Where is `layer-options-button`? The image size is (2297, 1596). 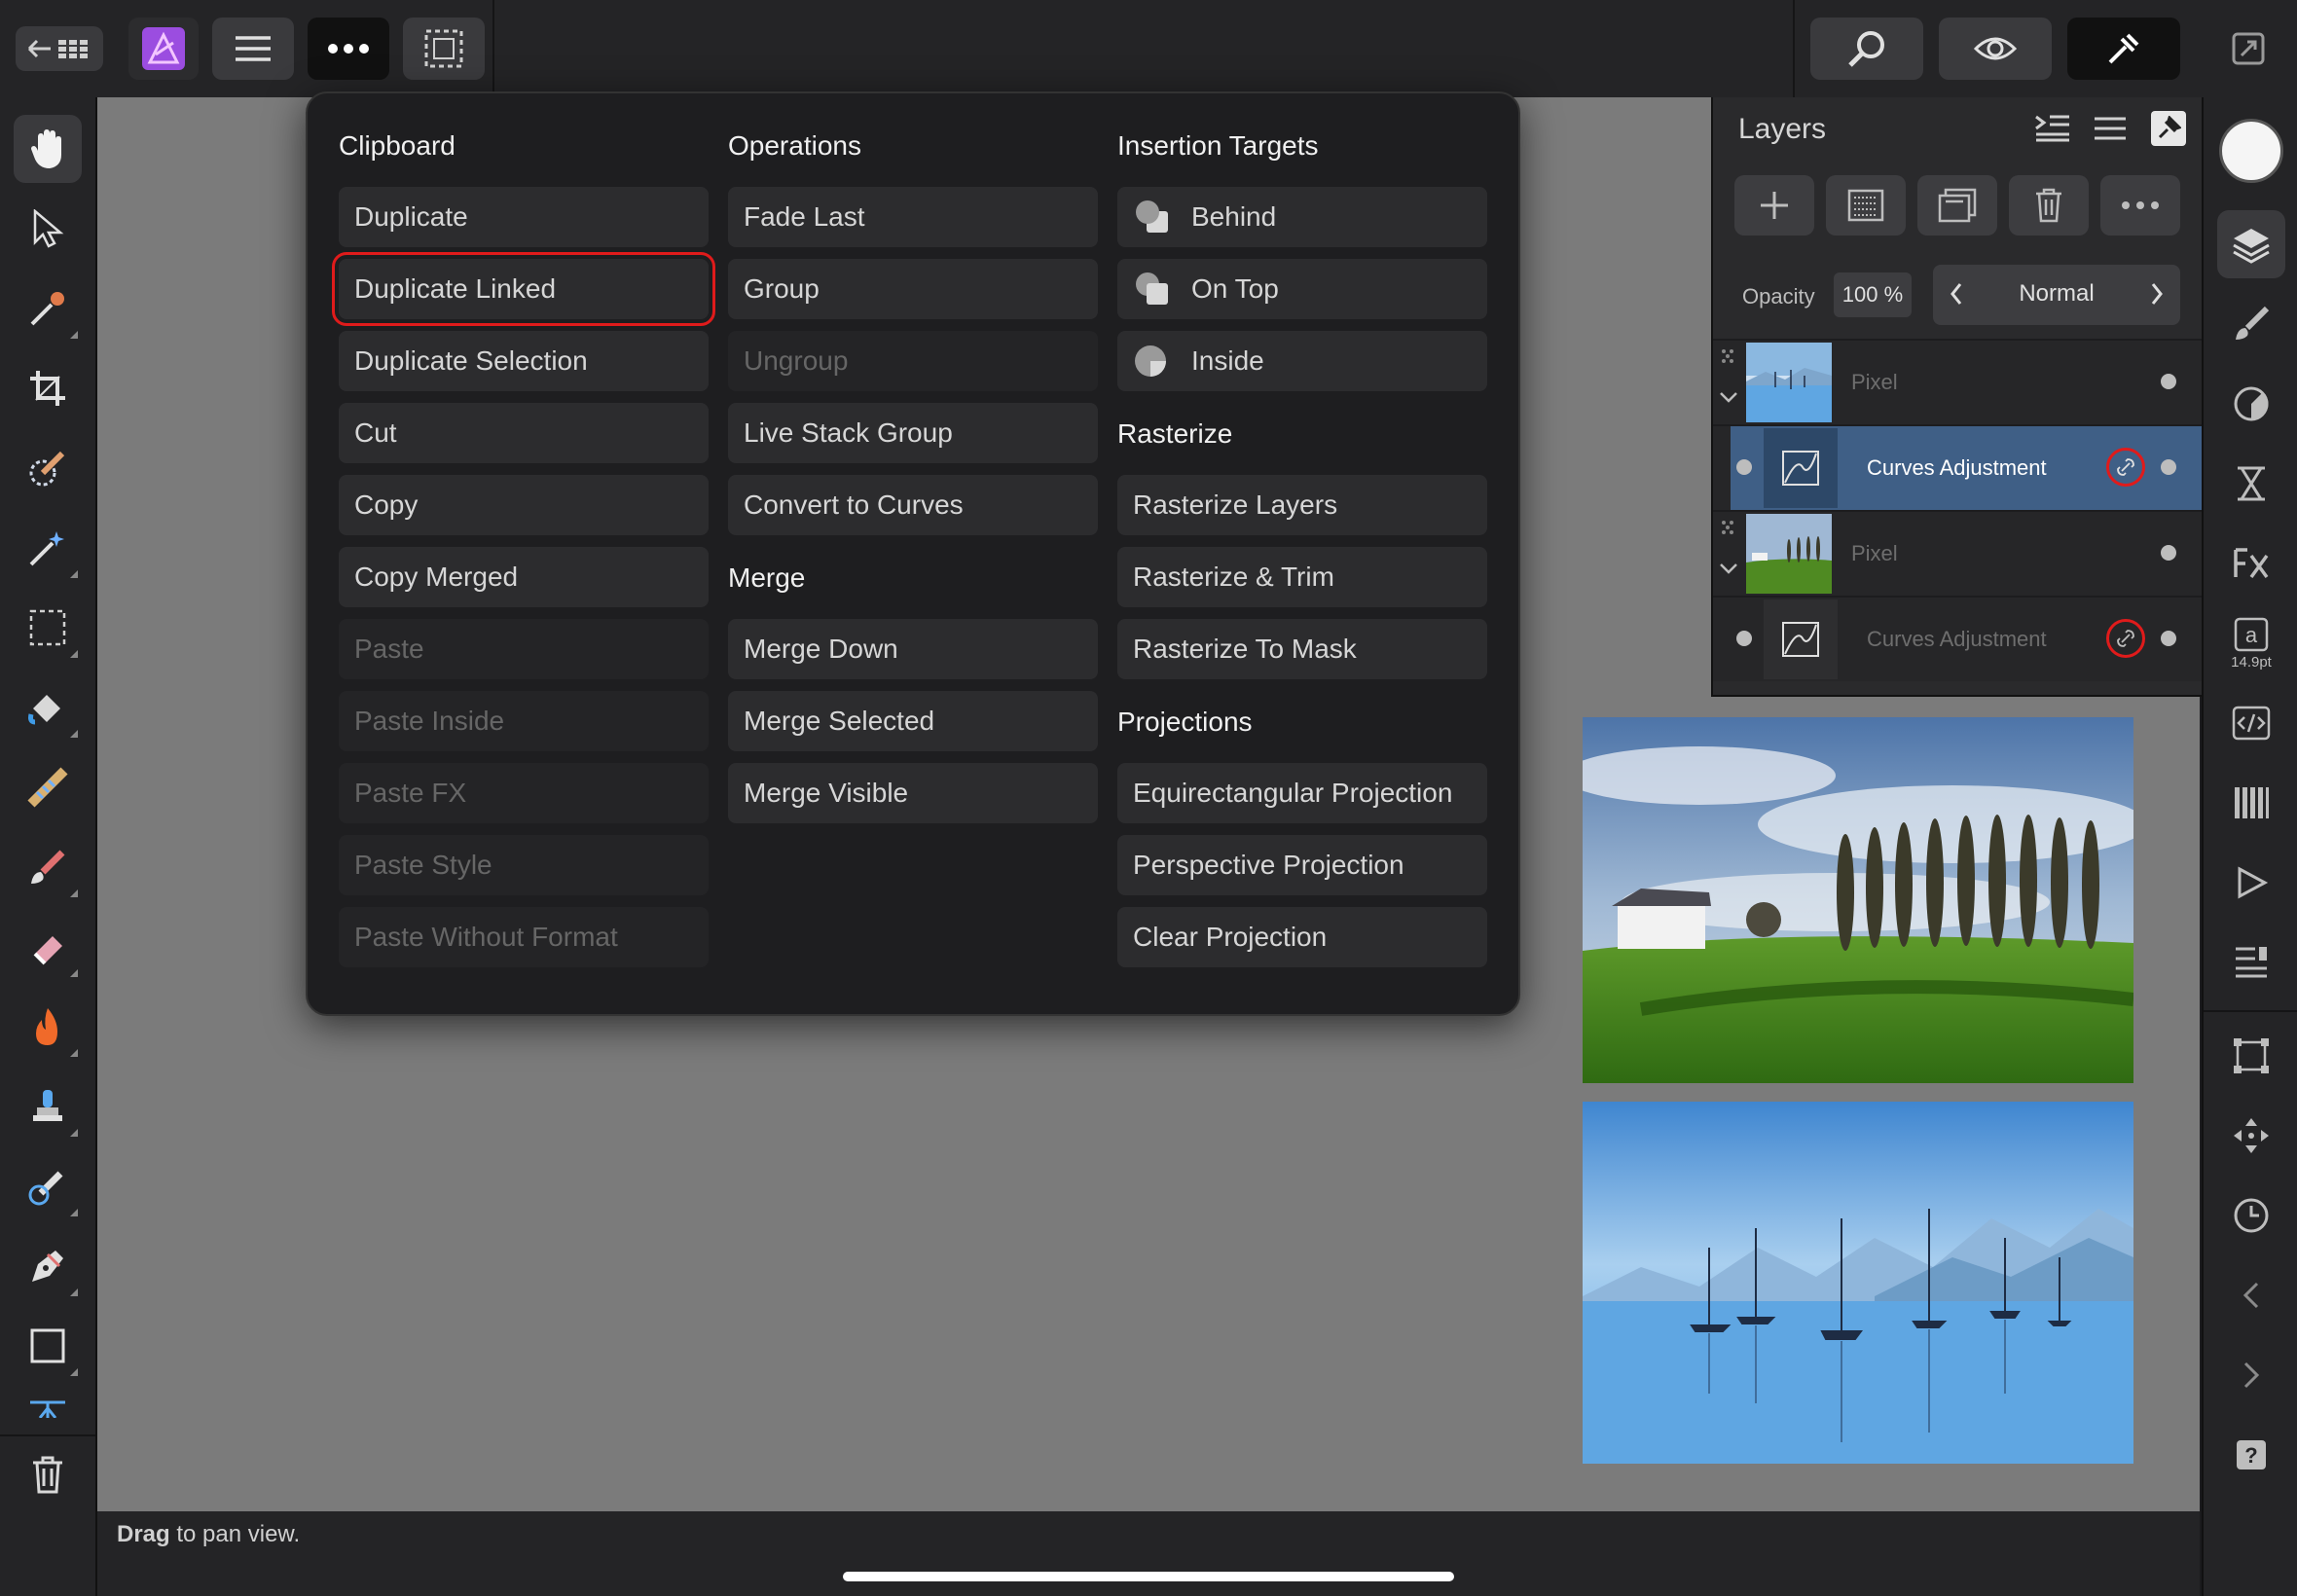
layer-options-button is located at coordinates (2140, 205).